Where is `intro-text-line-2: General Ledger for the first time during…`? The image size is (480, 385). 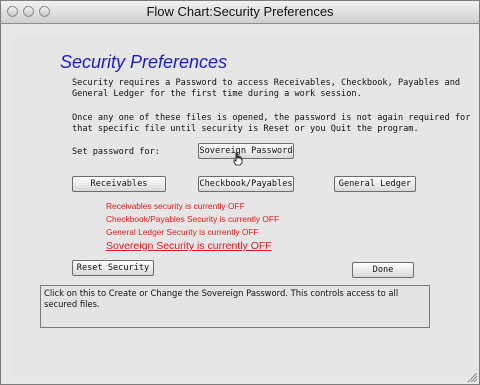 intro-text-line-2: General Ledger for the first time during… is located at coordinates (217, 94).